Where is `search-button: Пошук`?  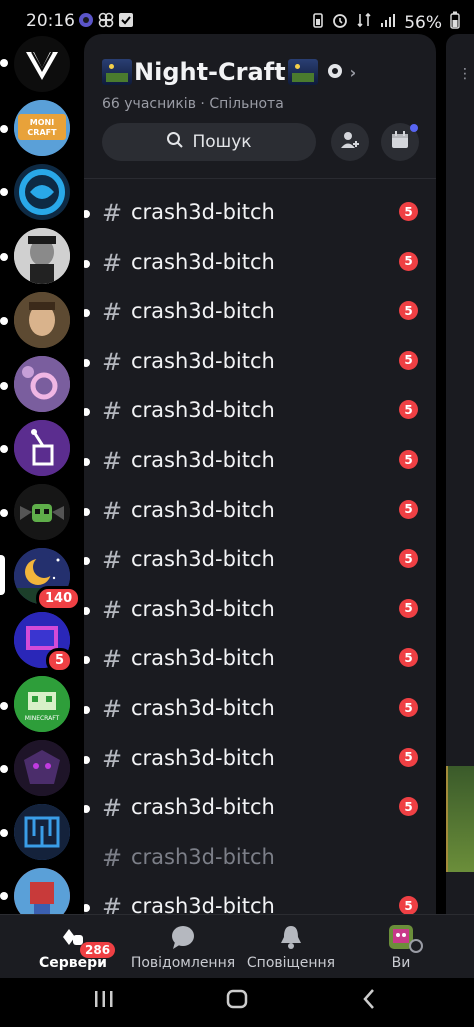 search-button: Пошук is located at coordinates (209, 142).